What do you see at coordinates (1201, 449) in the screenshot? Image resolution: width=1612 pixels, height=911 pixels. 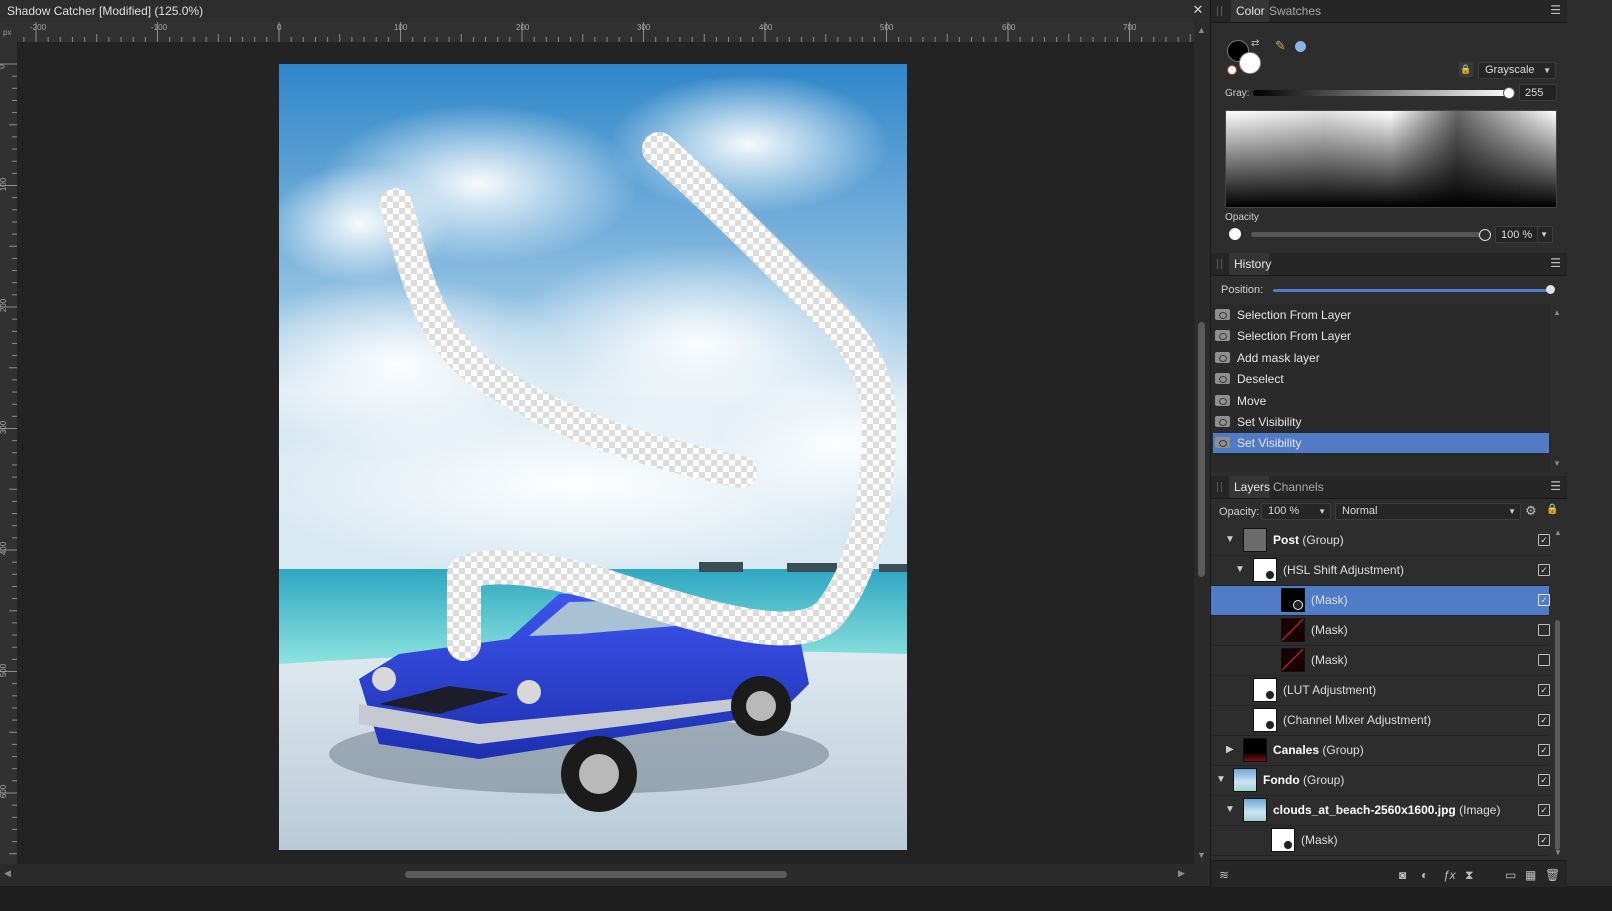 I see `vertical-scroll-thumb` at bounding box center [1201, 449].